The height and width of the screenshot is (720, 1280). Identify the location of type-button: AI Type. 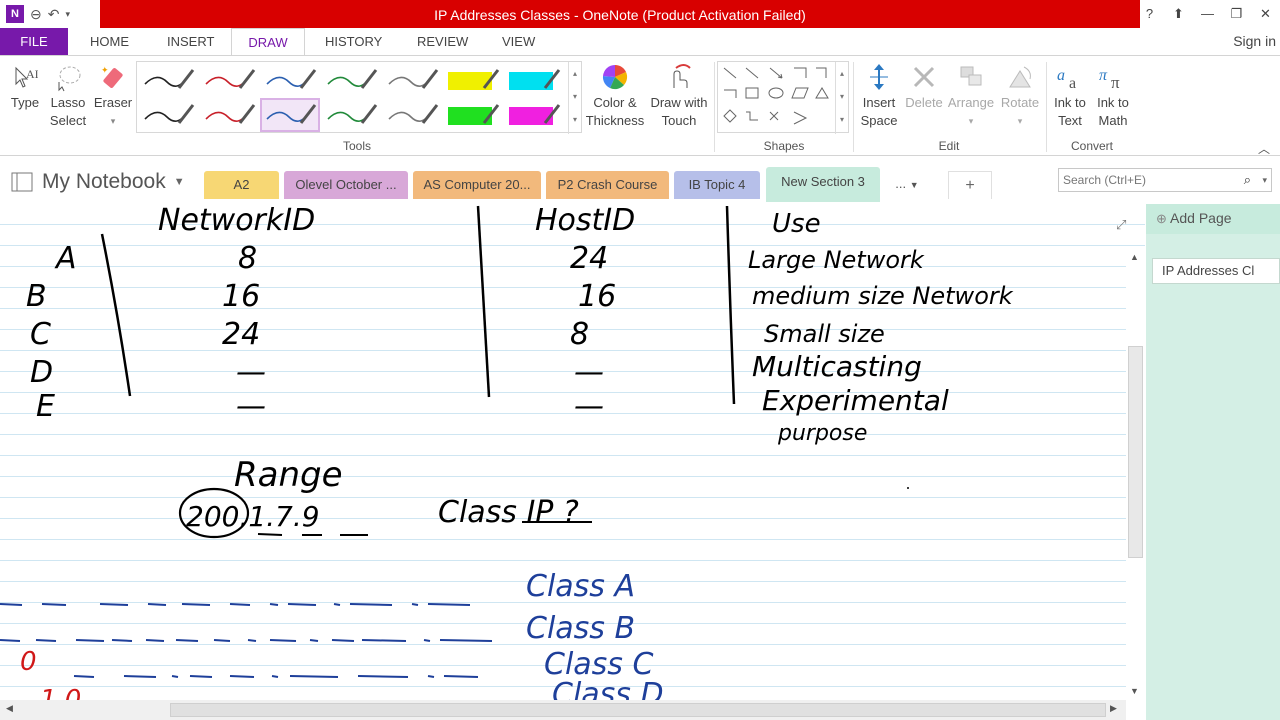
(25, 86).